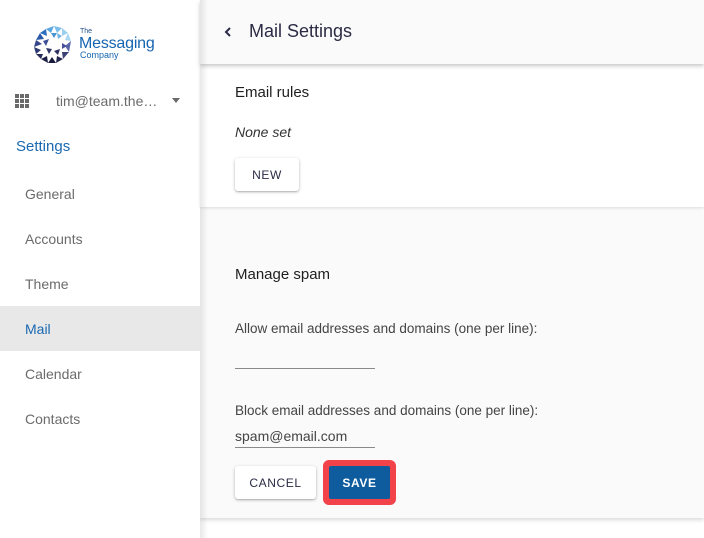 The height and width of the screenshot is (538, 704). What do you see at coordinates (263, 132) in the screenshot?
I see `email-rules-status: None set` at bounding box center [263, 132].